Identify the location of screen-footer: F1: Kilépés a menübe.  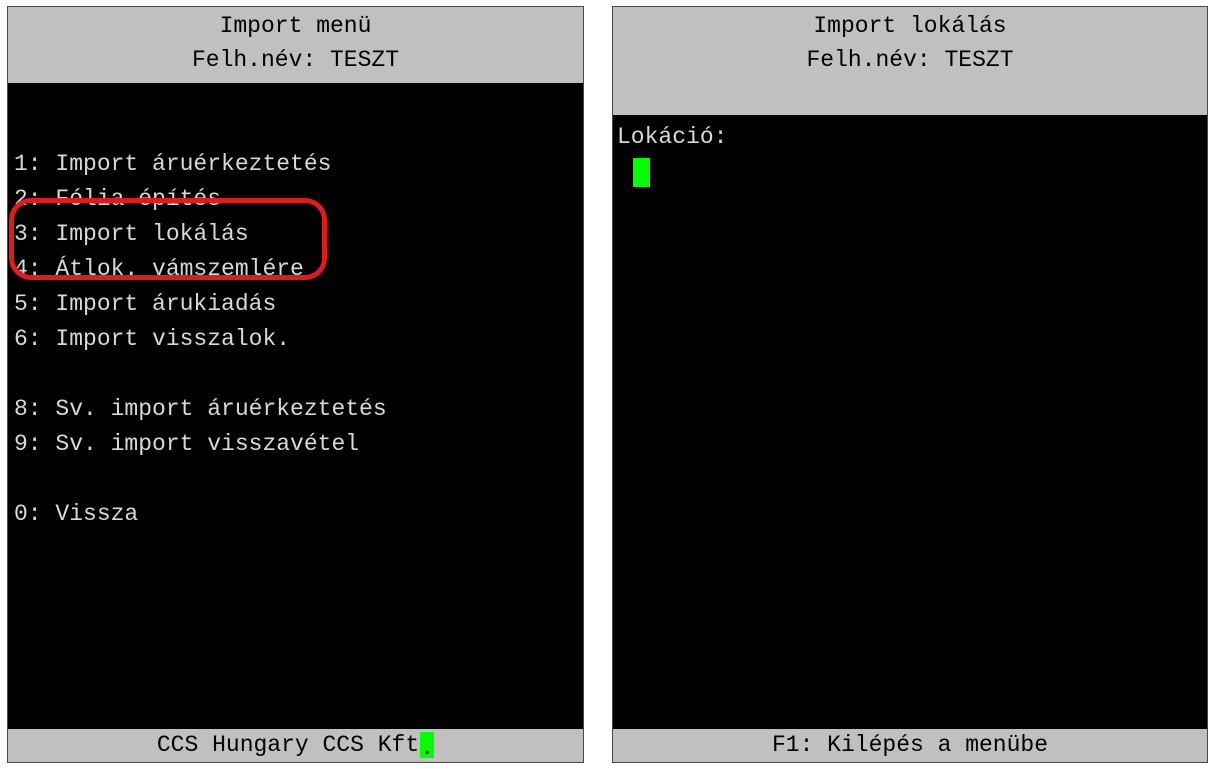
(910, 745).